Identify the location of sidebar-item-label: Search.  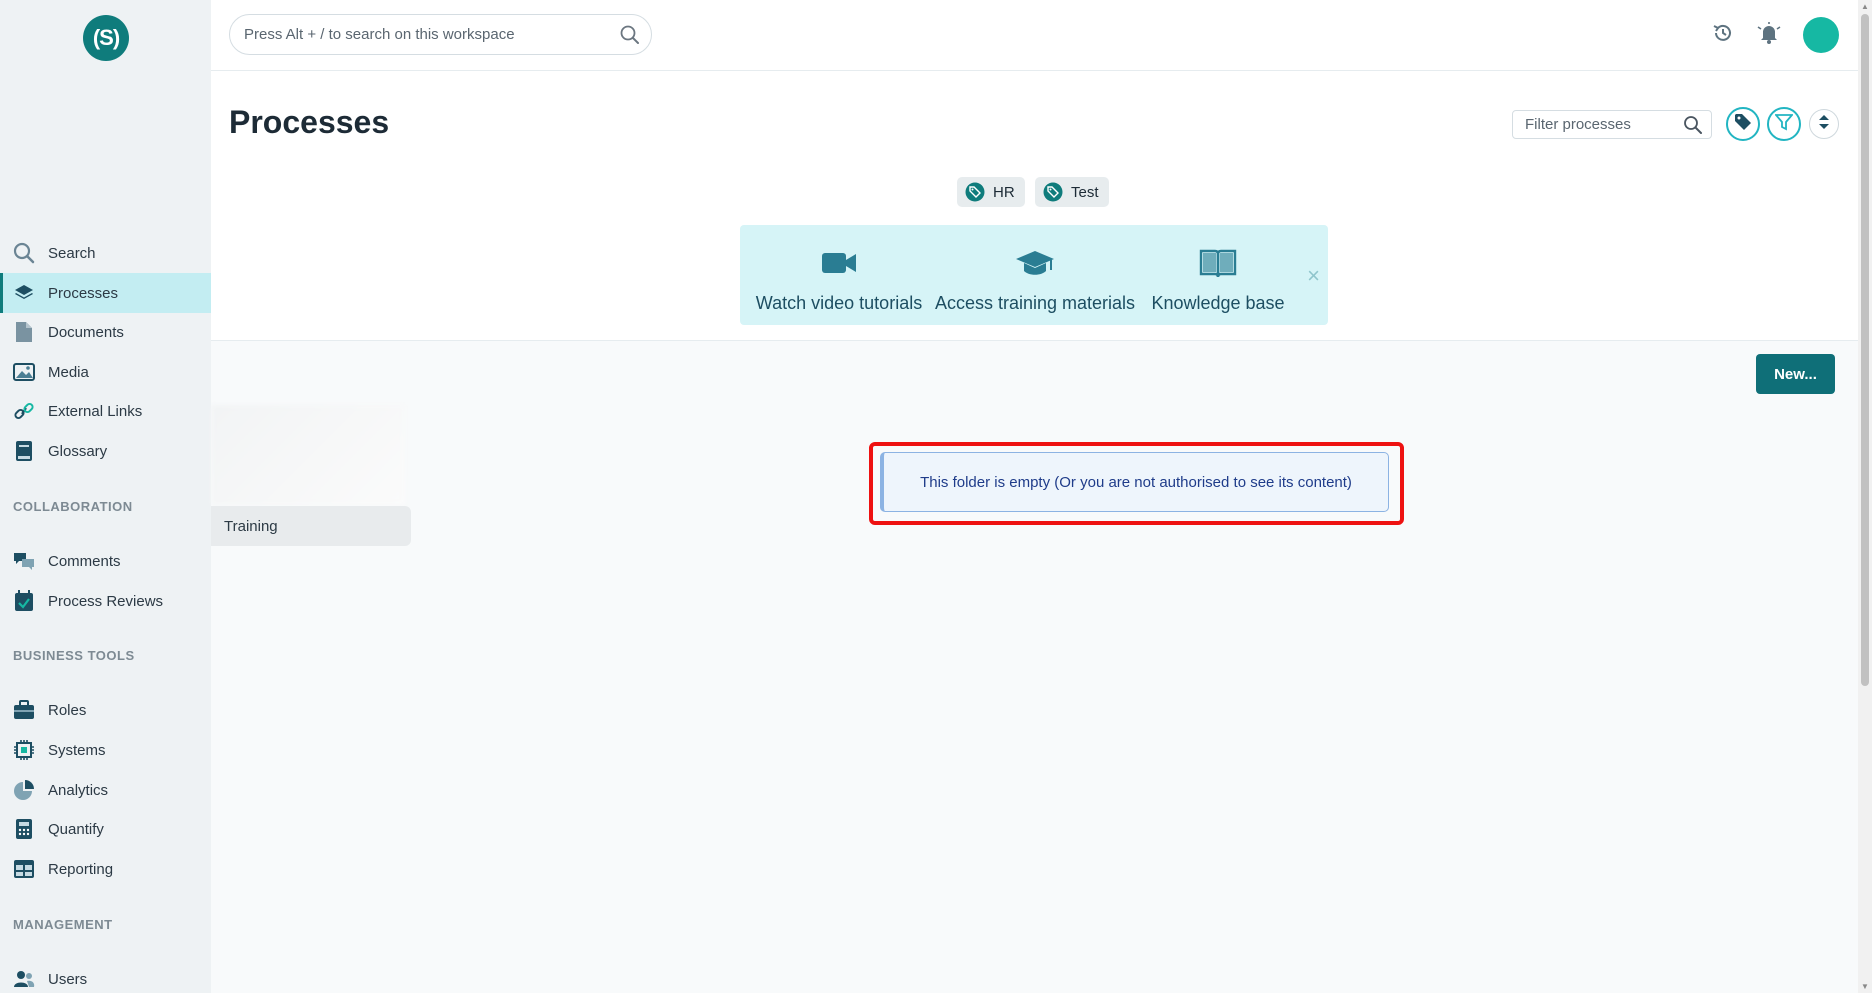
(72, 253).